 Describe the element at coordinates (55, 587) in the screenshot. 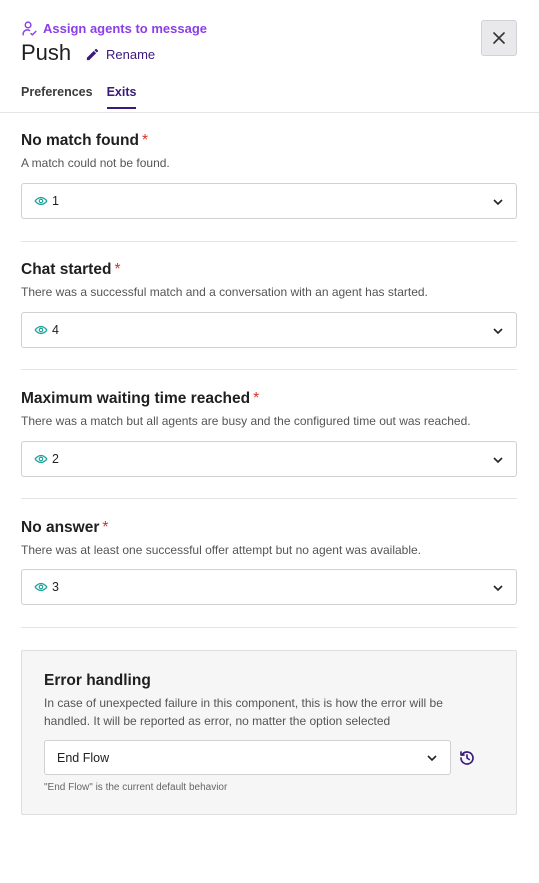

I see `exit-select-value: 3` at that location.